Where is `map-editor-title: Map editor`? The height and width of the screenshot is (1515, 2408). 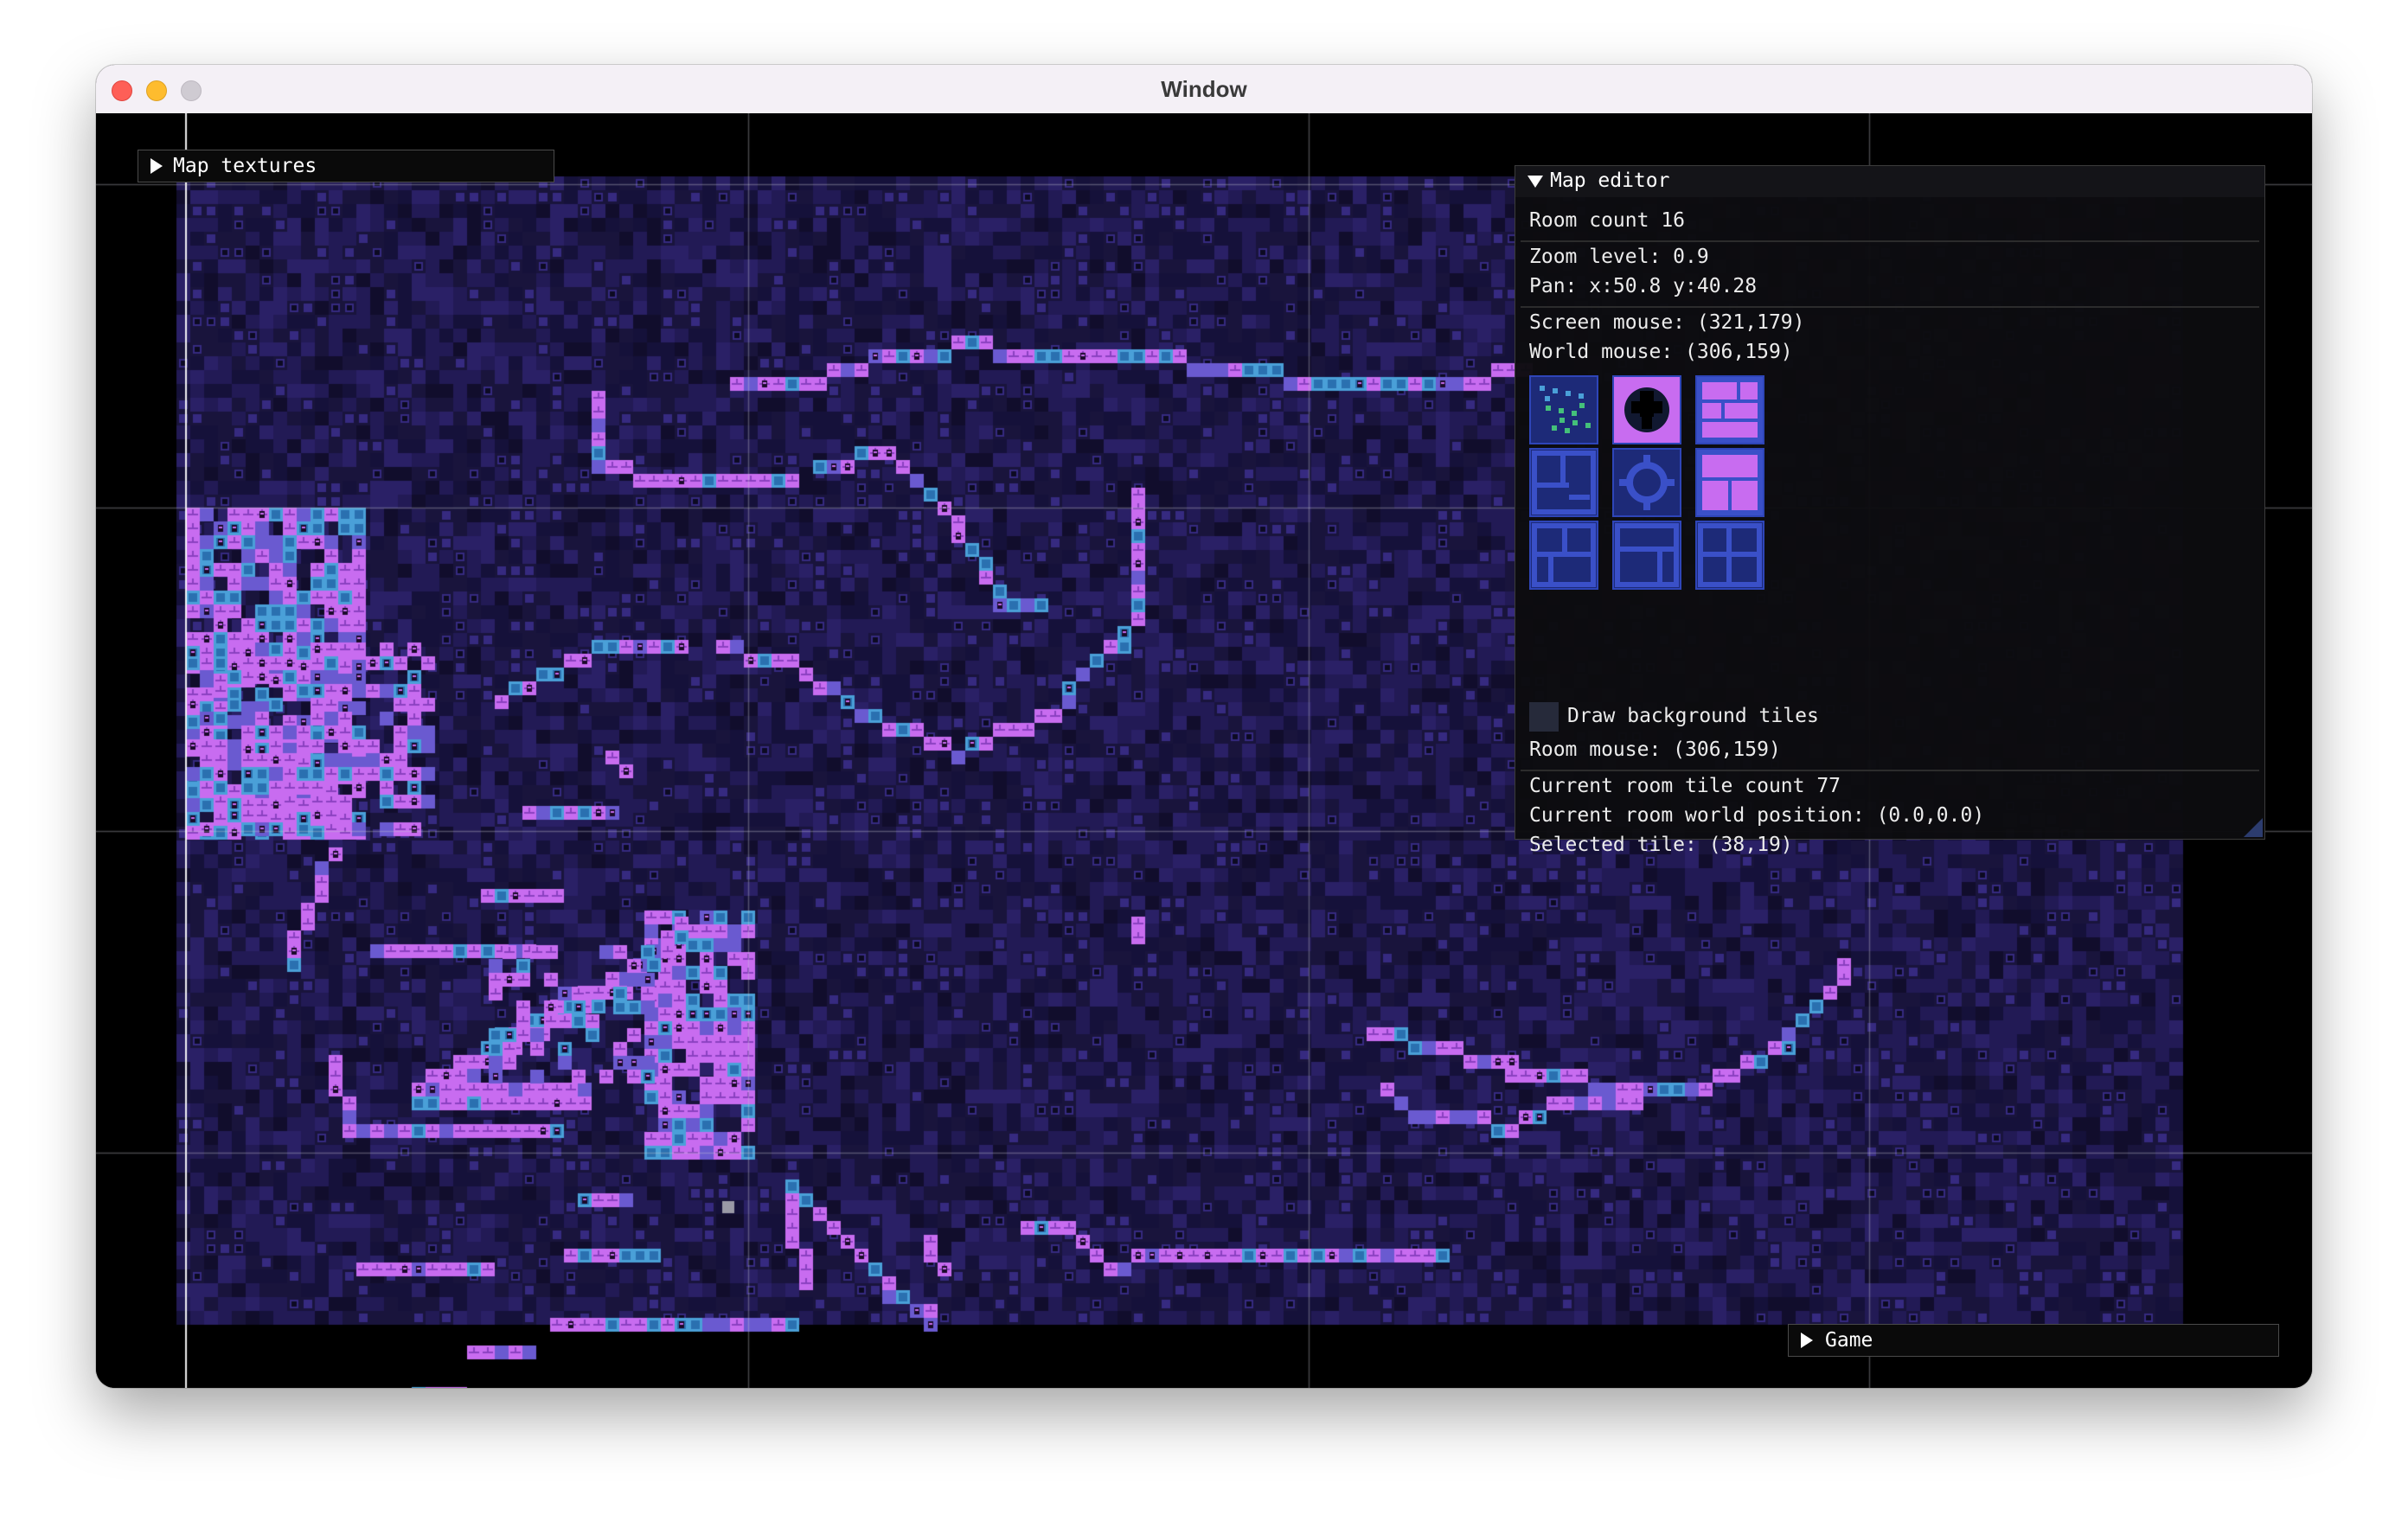
map-editor-title: Map editor is located at coordinates (1610, 180).